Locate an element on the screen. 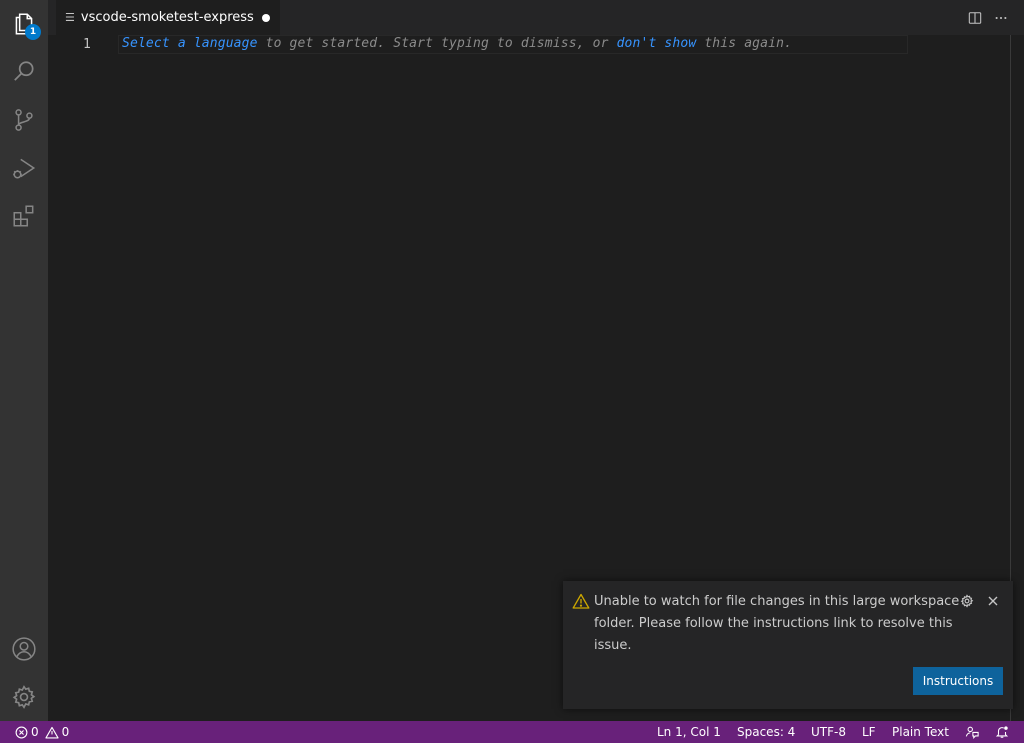 This screenshot has width=1024, height=743. notification-settings-button is located at coordinates (967, 601).